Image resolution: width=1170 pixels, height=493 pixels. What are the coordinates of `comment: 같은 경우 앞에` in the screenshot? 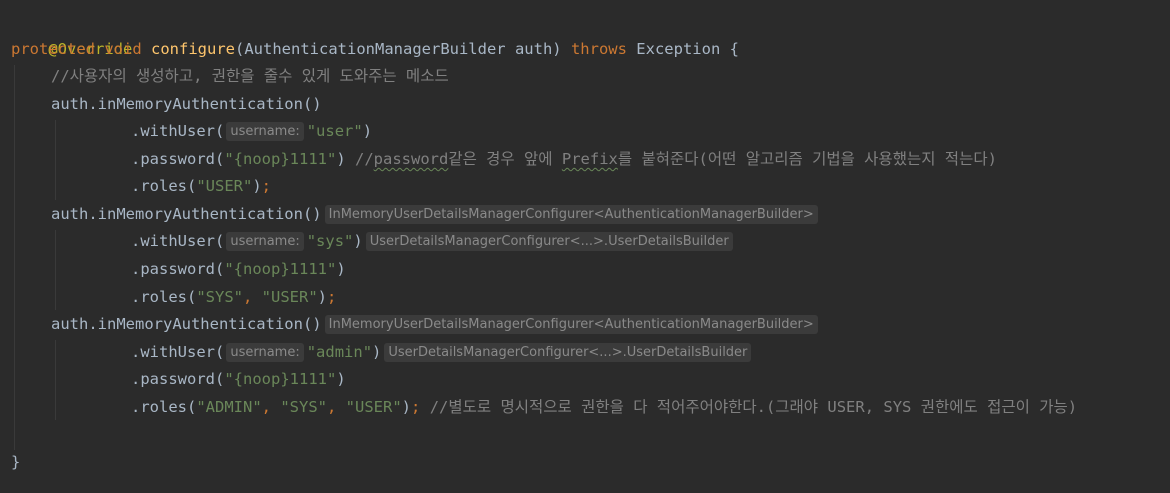 It's located at (505, 159).